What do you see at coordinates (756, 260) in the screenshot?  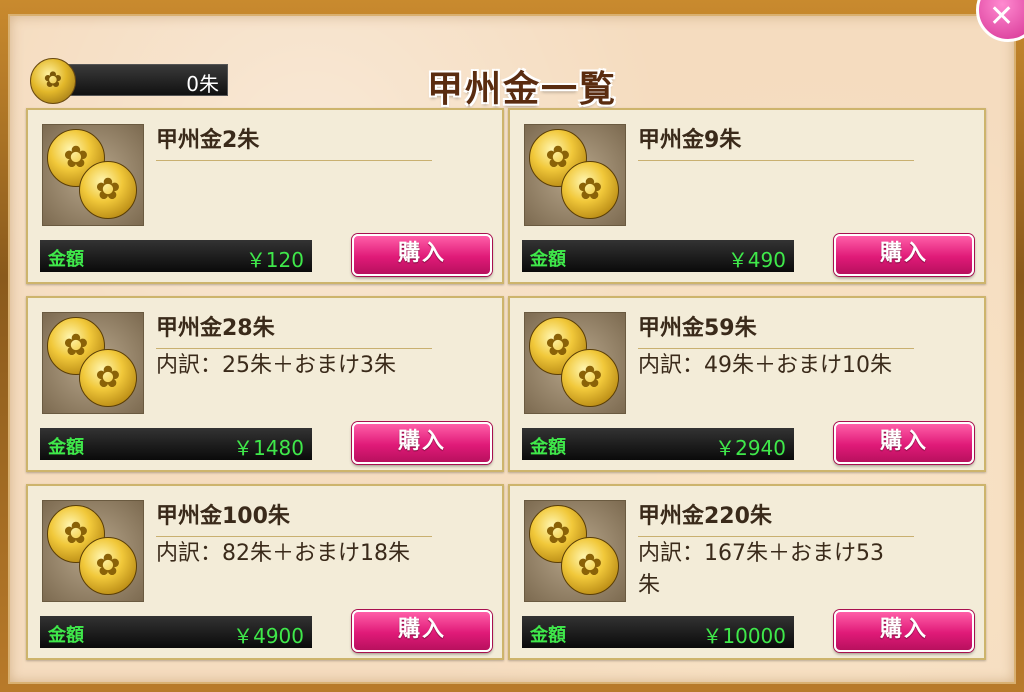 I see `price-value: ￥490` at bounding box center [756, 260].